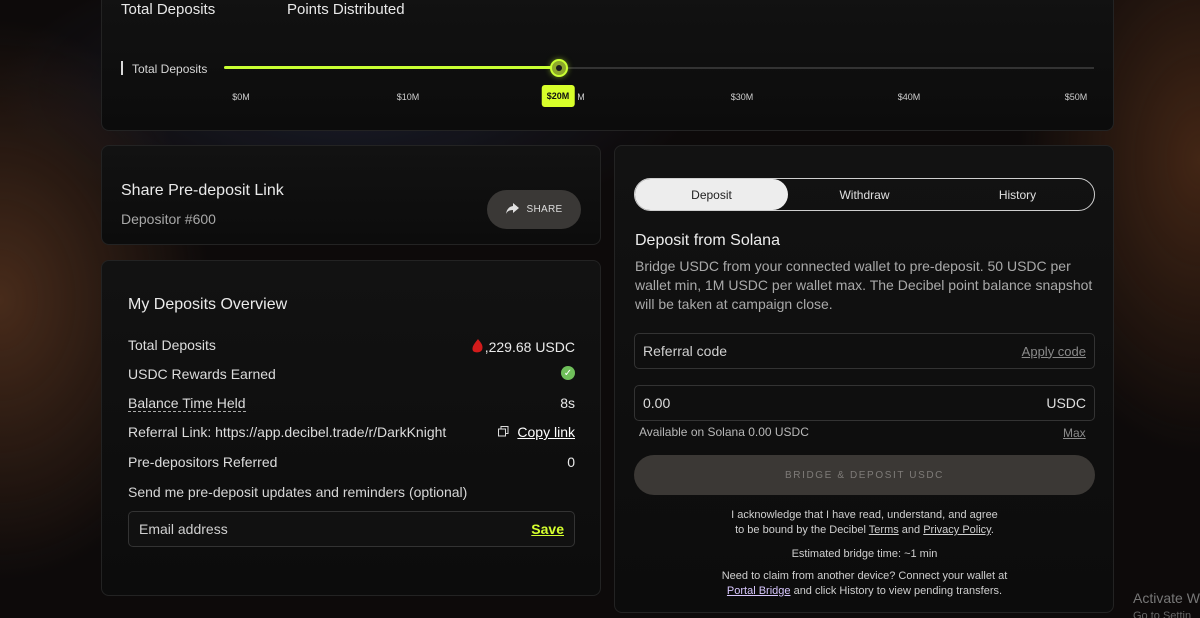  I want to click on deposit-tabs: Deposit Withdraw History, so click(864, 194).